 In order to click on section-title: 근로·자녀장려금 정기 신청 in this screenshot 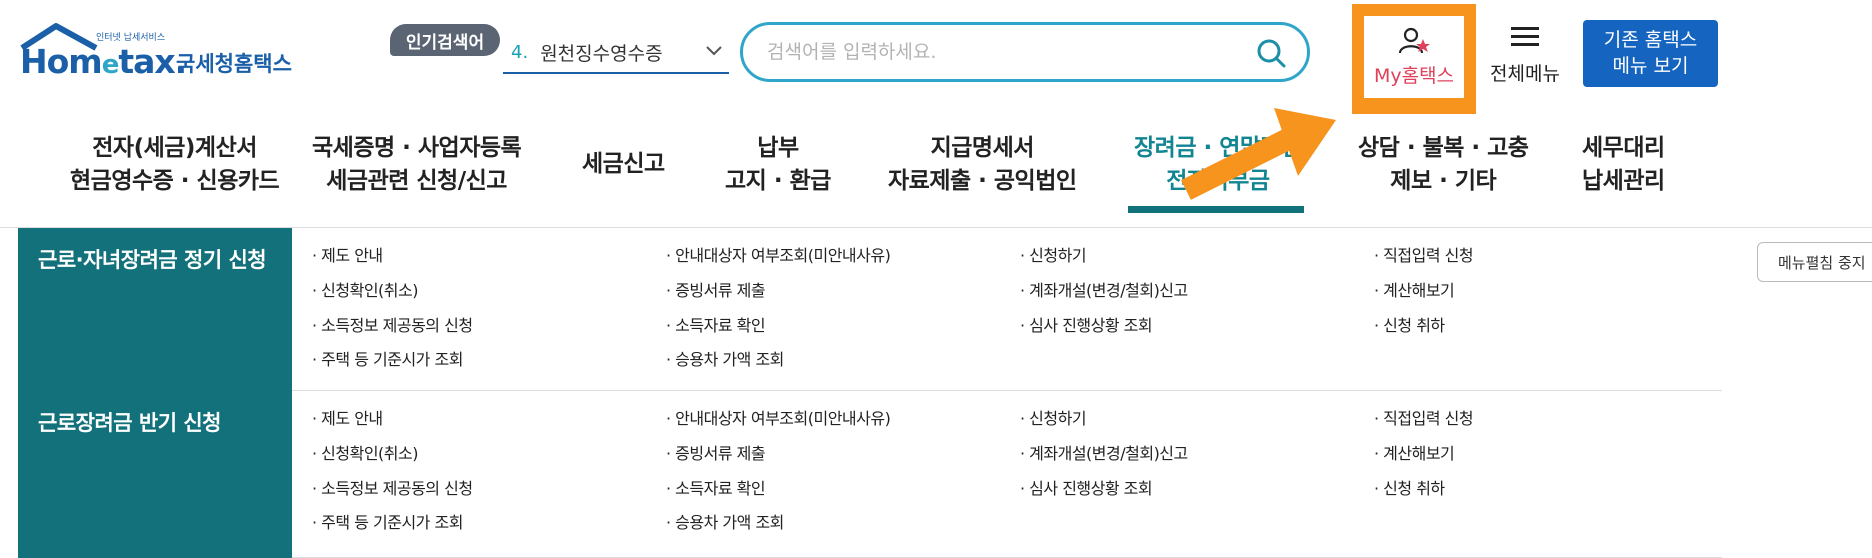, I will do `click(155, 309)`.